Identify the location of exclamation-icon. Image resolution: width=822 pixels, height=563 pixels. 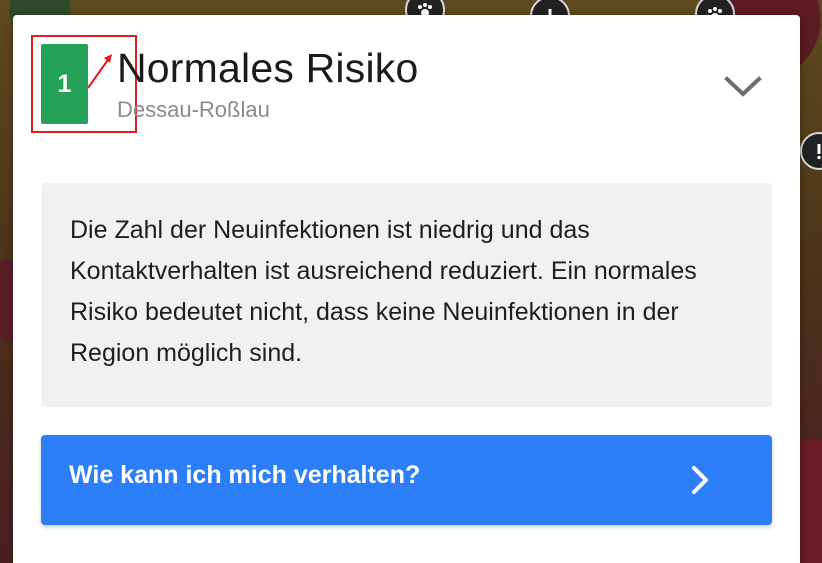
(819, 151).